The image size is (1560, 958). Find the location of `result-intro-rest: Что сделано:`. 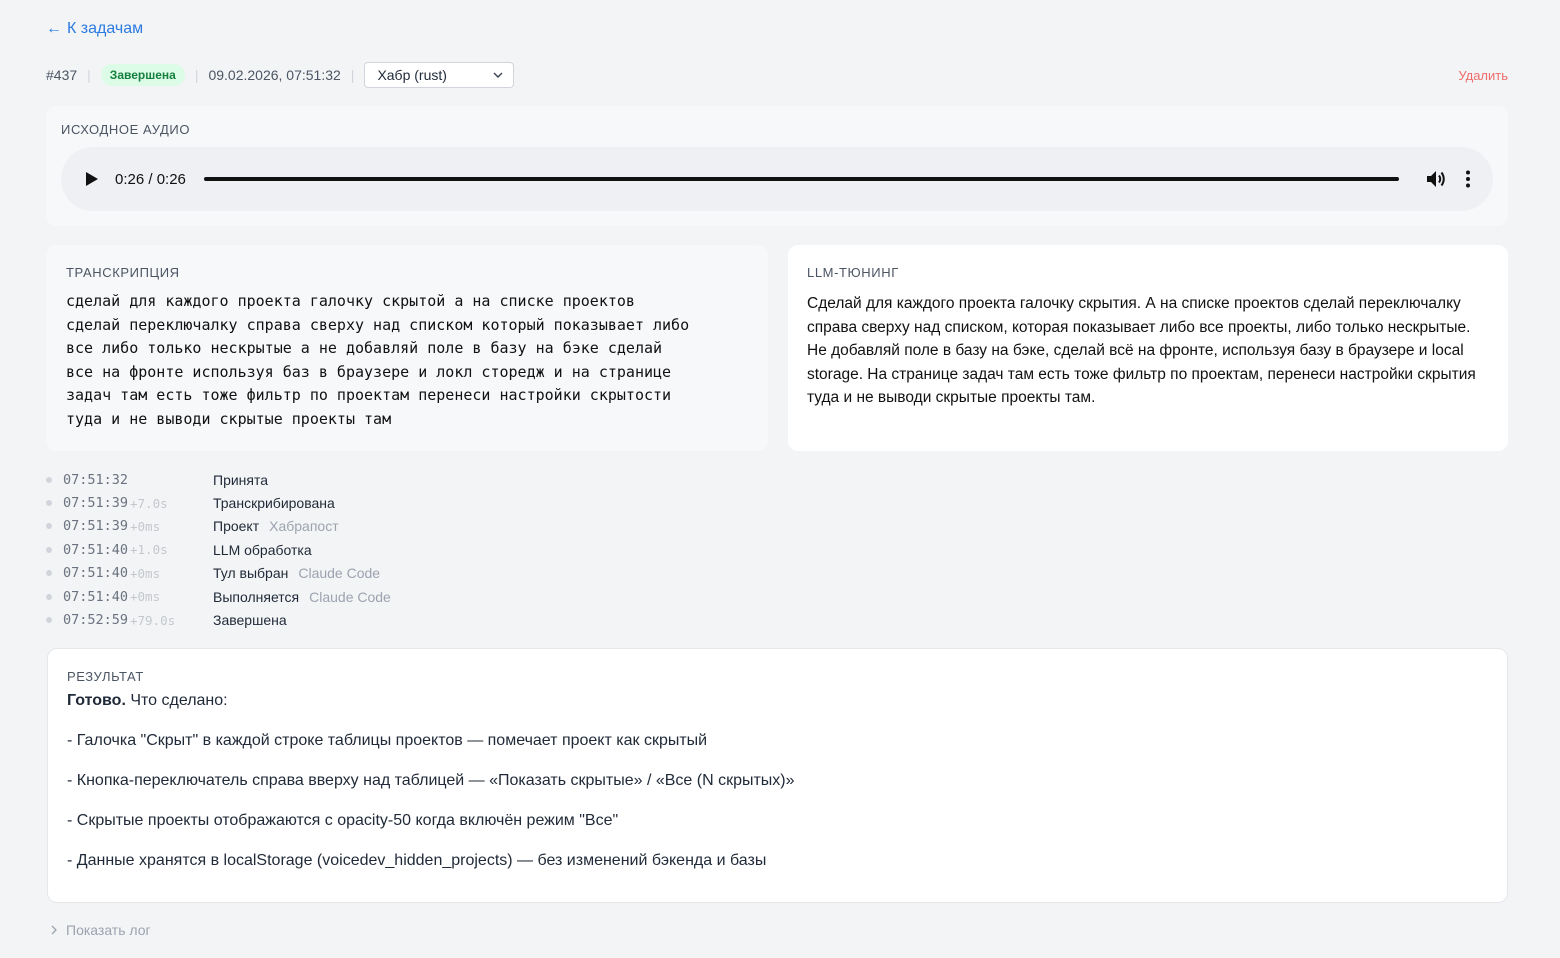

result-intro-rest: Что сделано: is located at coordinates (176, 700).